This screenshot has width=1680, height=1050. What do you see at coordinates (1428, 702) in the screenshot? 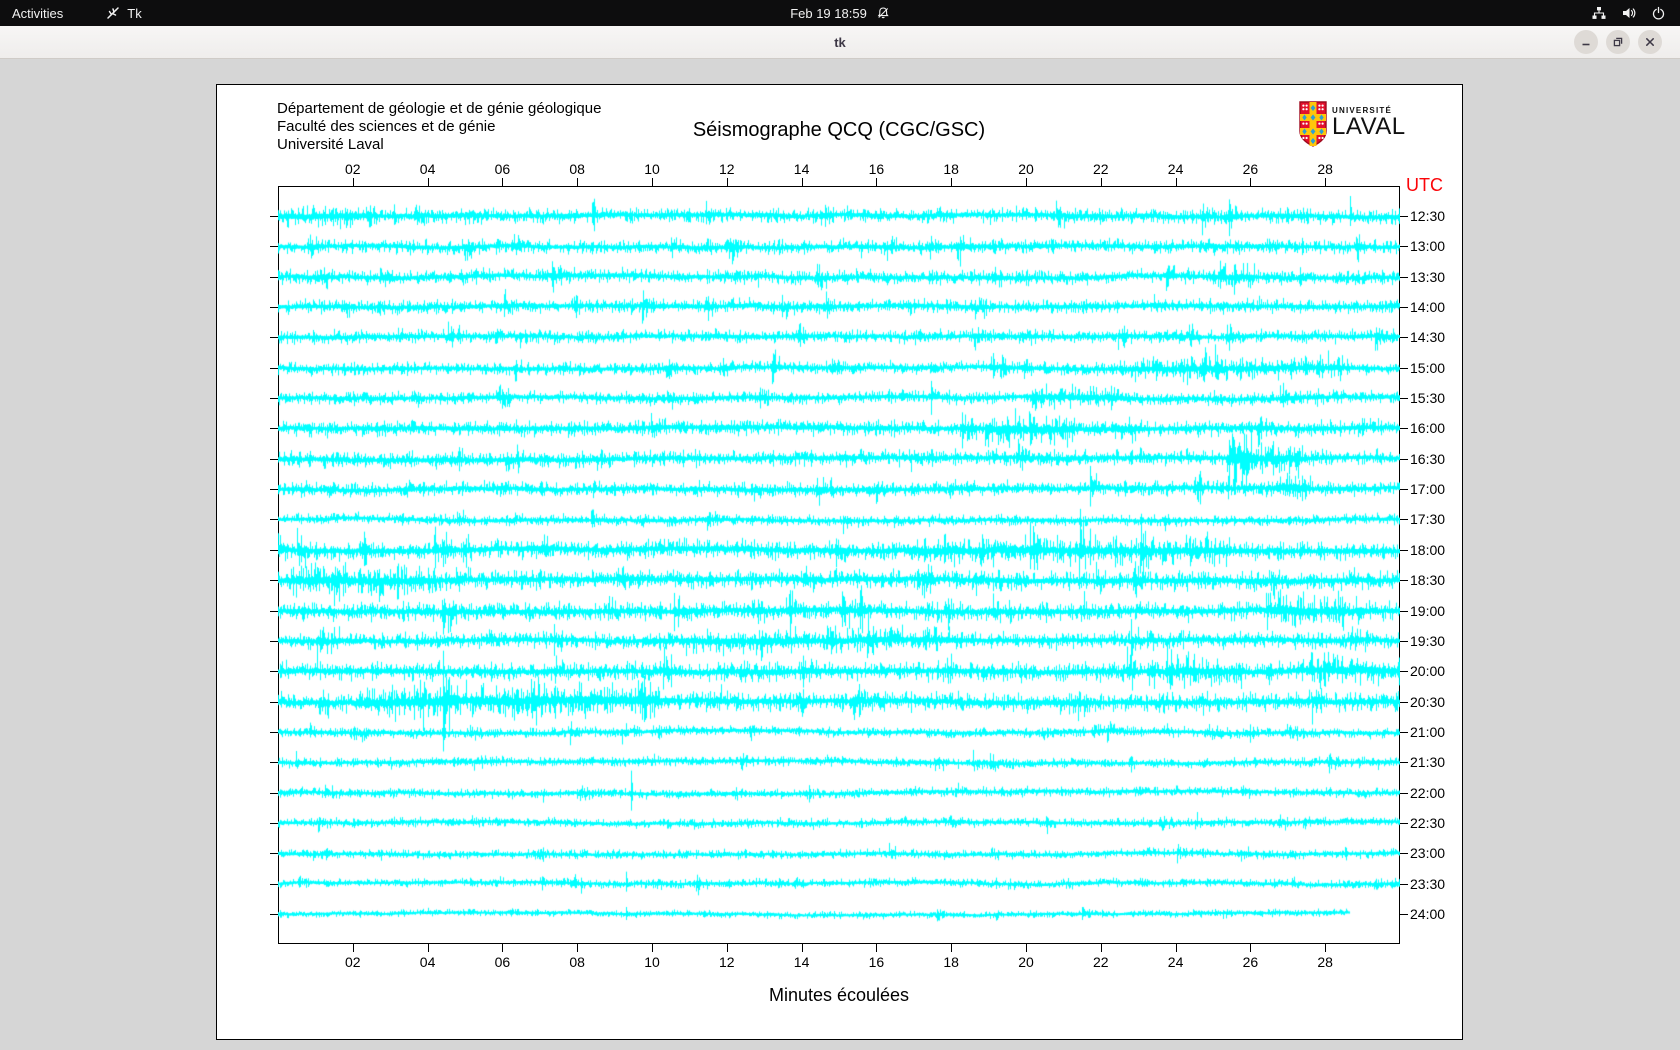
I see `row-time-label: 20:30` at bounding box center [1428, 702].